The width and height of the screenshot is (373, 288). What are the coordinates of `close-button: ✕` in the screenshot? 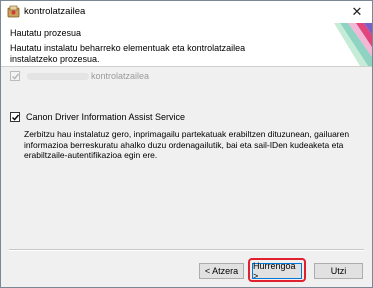 It's located at (357, 12).